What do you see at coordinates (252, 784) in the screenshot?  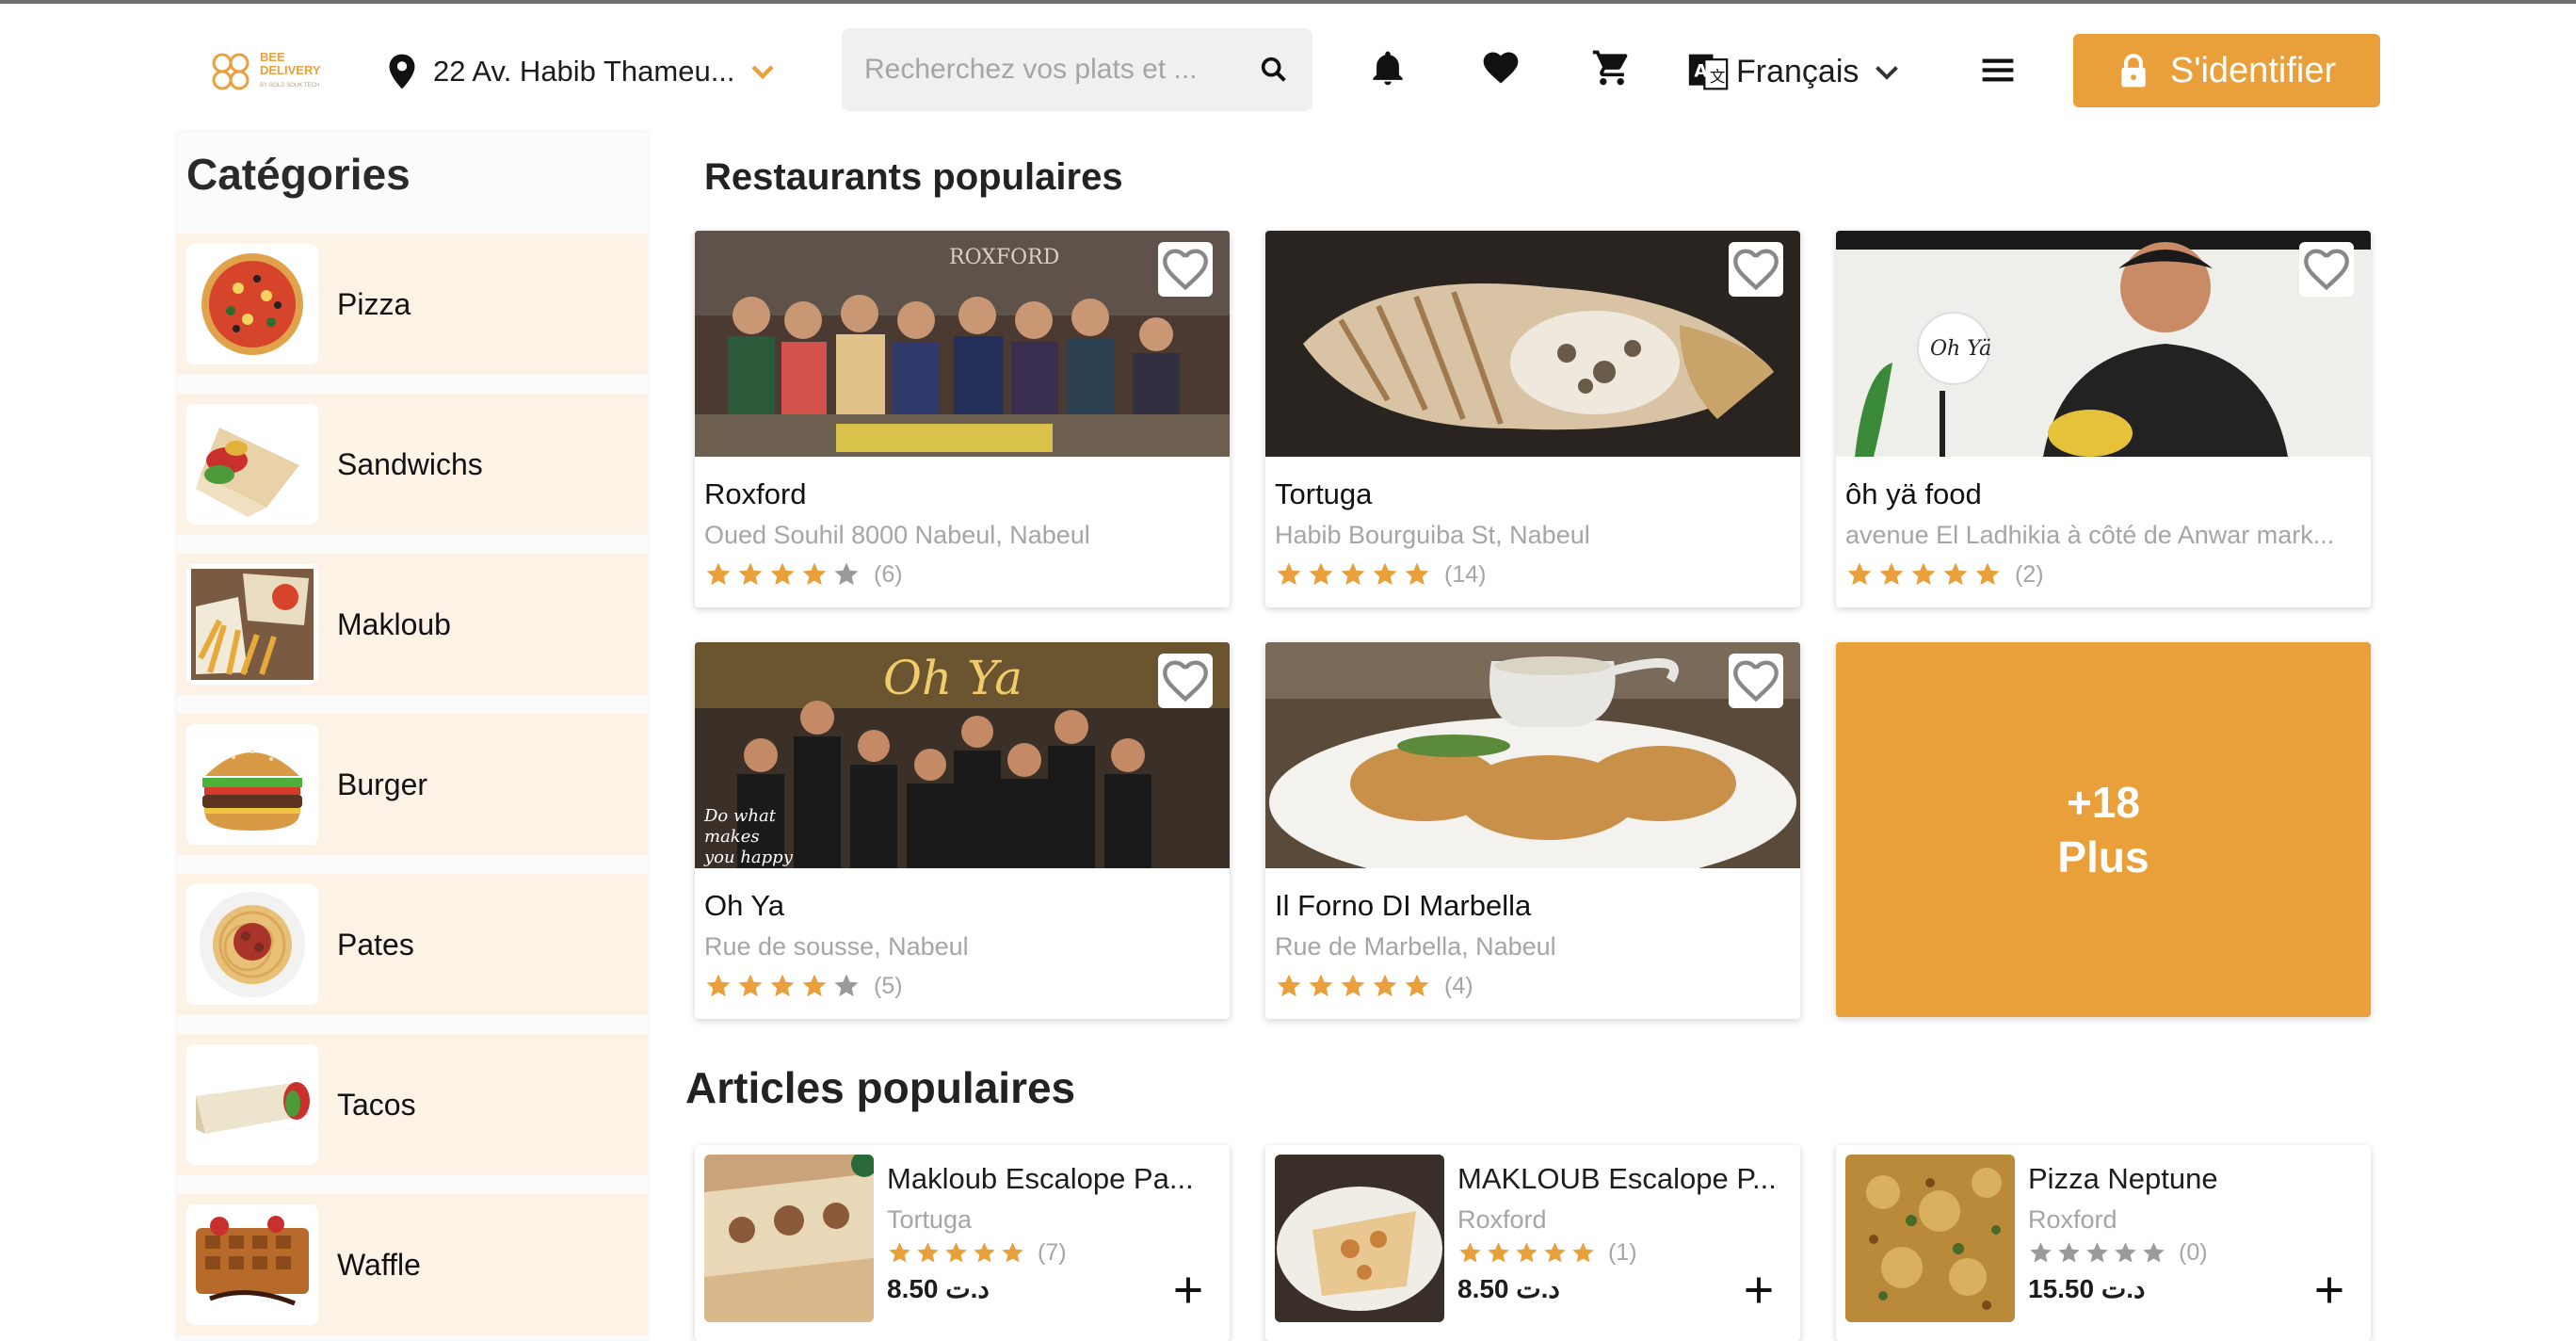 I see `burger-icon` at bounding box center [252, 784].